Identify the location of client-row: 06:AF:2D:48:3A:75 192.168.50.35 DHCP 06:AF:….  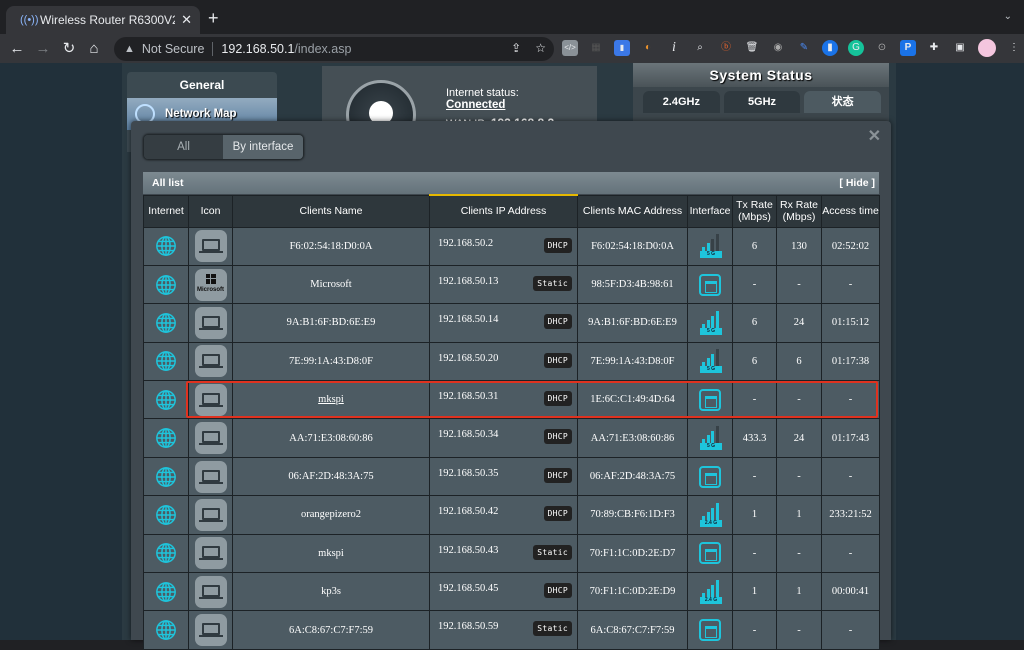
(511, 476).